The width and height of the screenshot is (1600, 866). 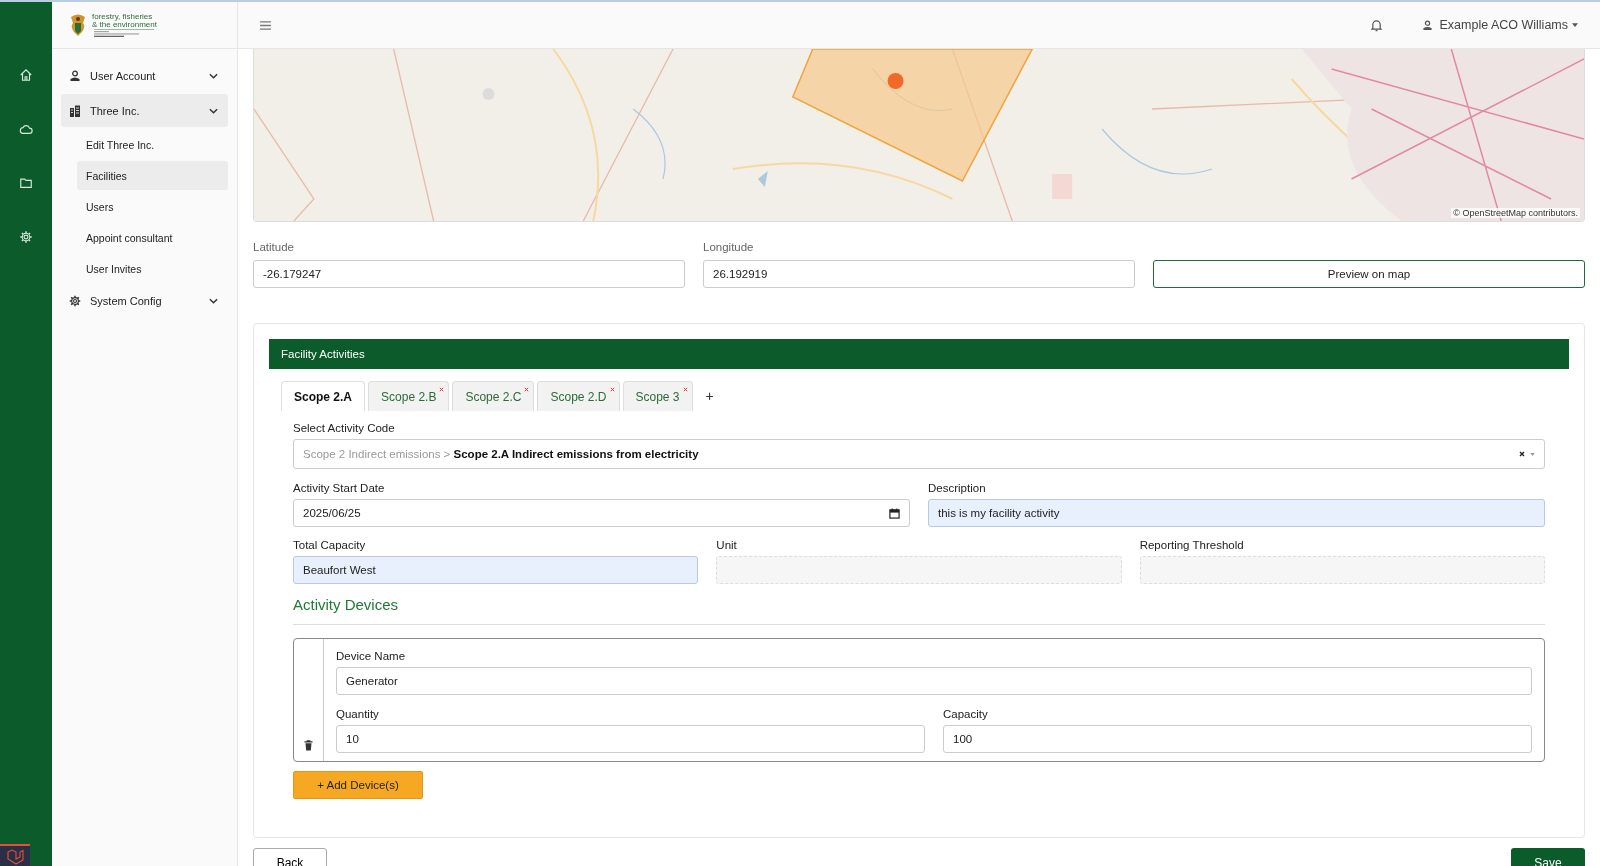 What do you see at coordinates (919, 274) in the screenshot?
I see `longitude-field: 26.192919` at bounding box center [919, 274].